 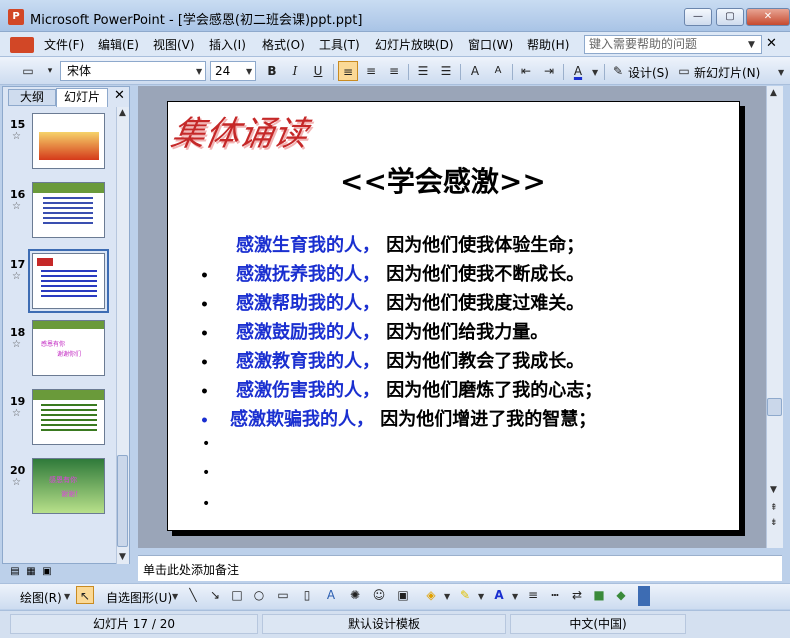 I want to click on line-color-icon: ✎, so click(x=465, y=595).